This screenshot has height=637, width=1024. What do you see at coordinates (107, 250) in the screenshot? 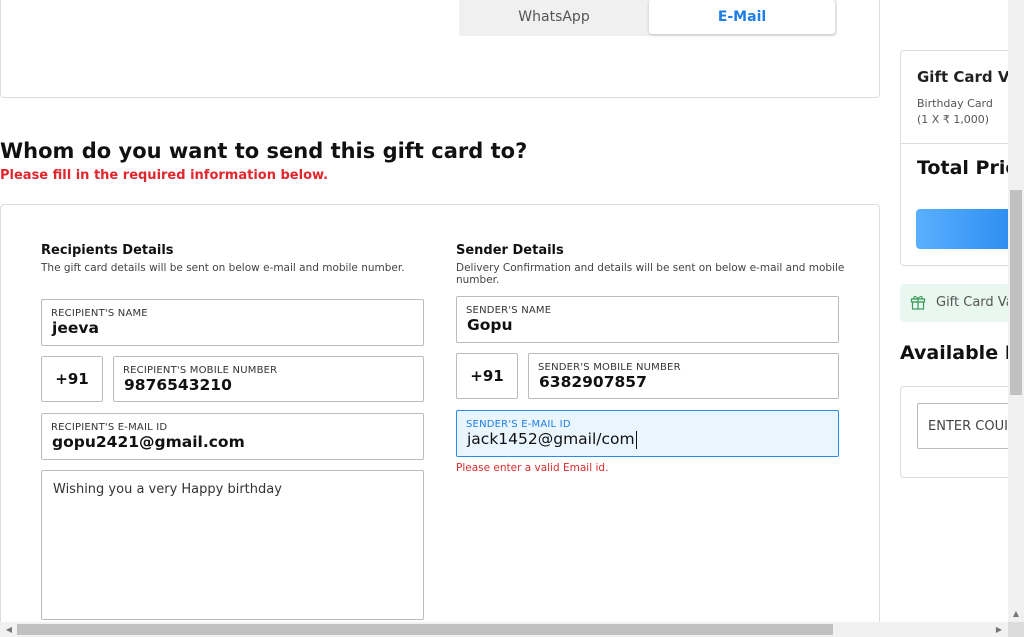
I see `recipient-section-title: Recipients Details` at bounding box center [107, 250].